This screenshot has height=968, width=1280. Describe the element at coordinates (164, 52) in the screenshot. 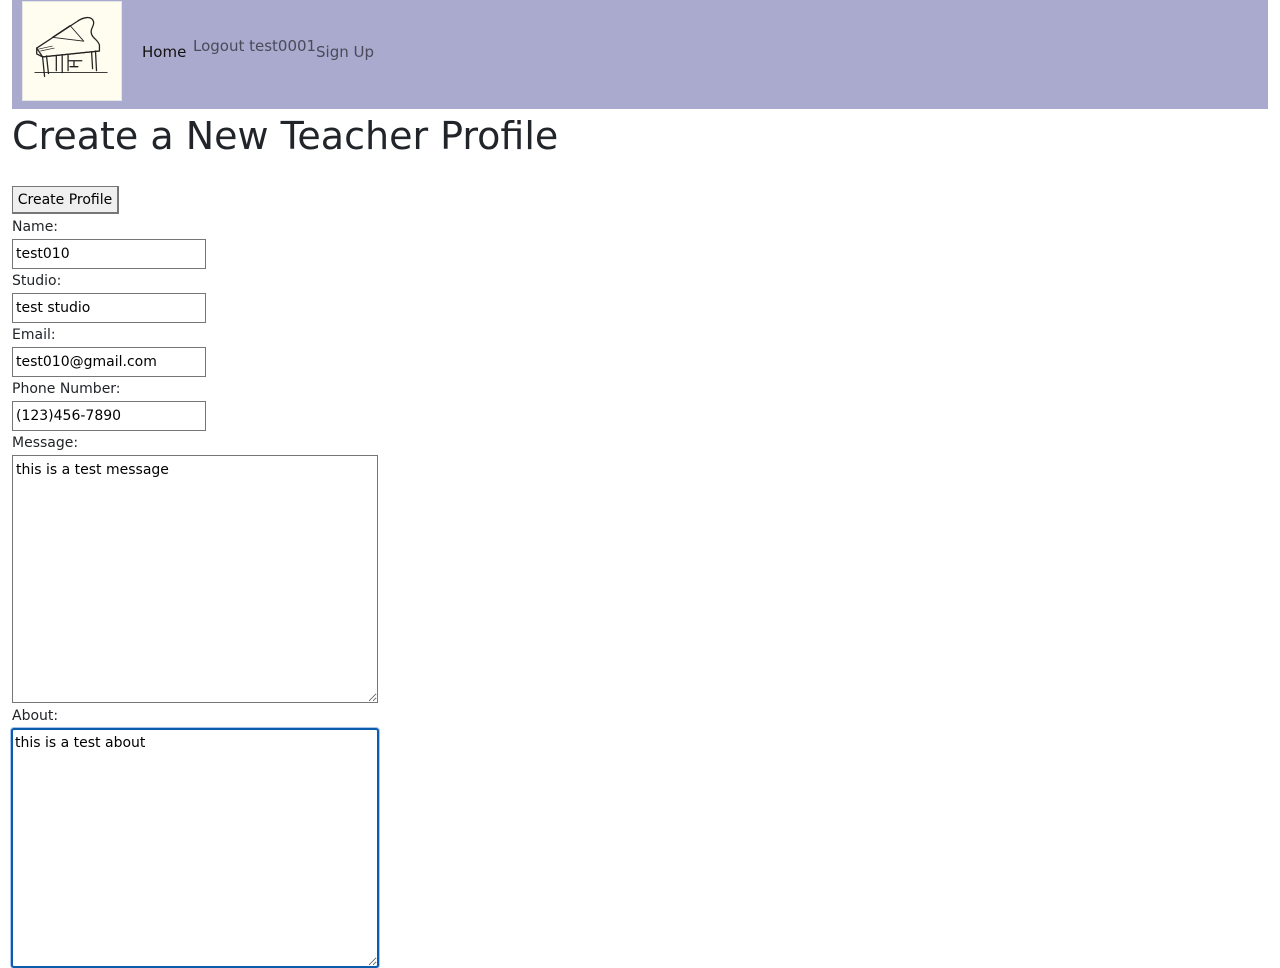

I see `nav-home-link: Home` at that location.